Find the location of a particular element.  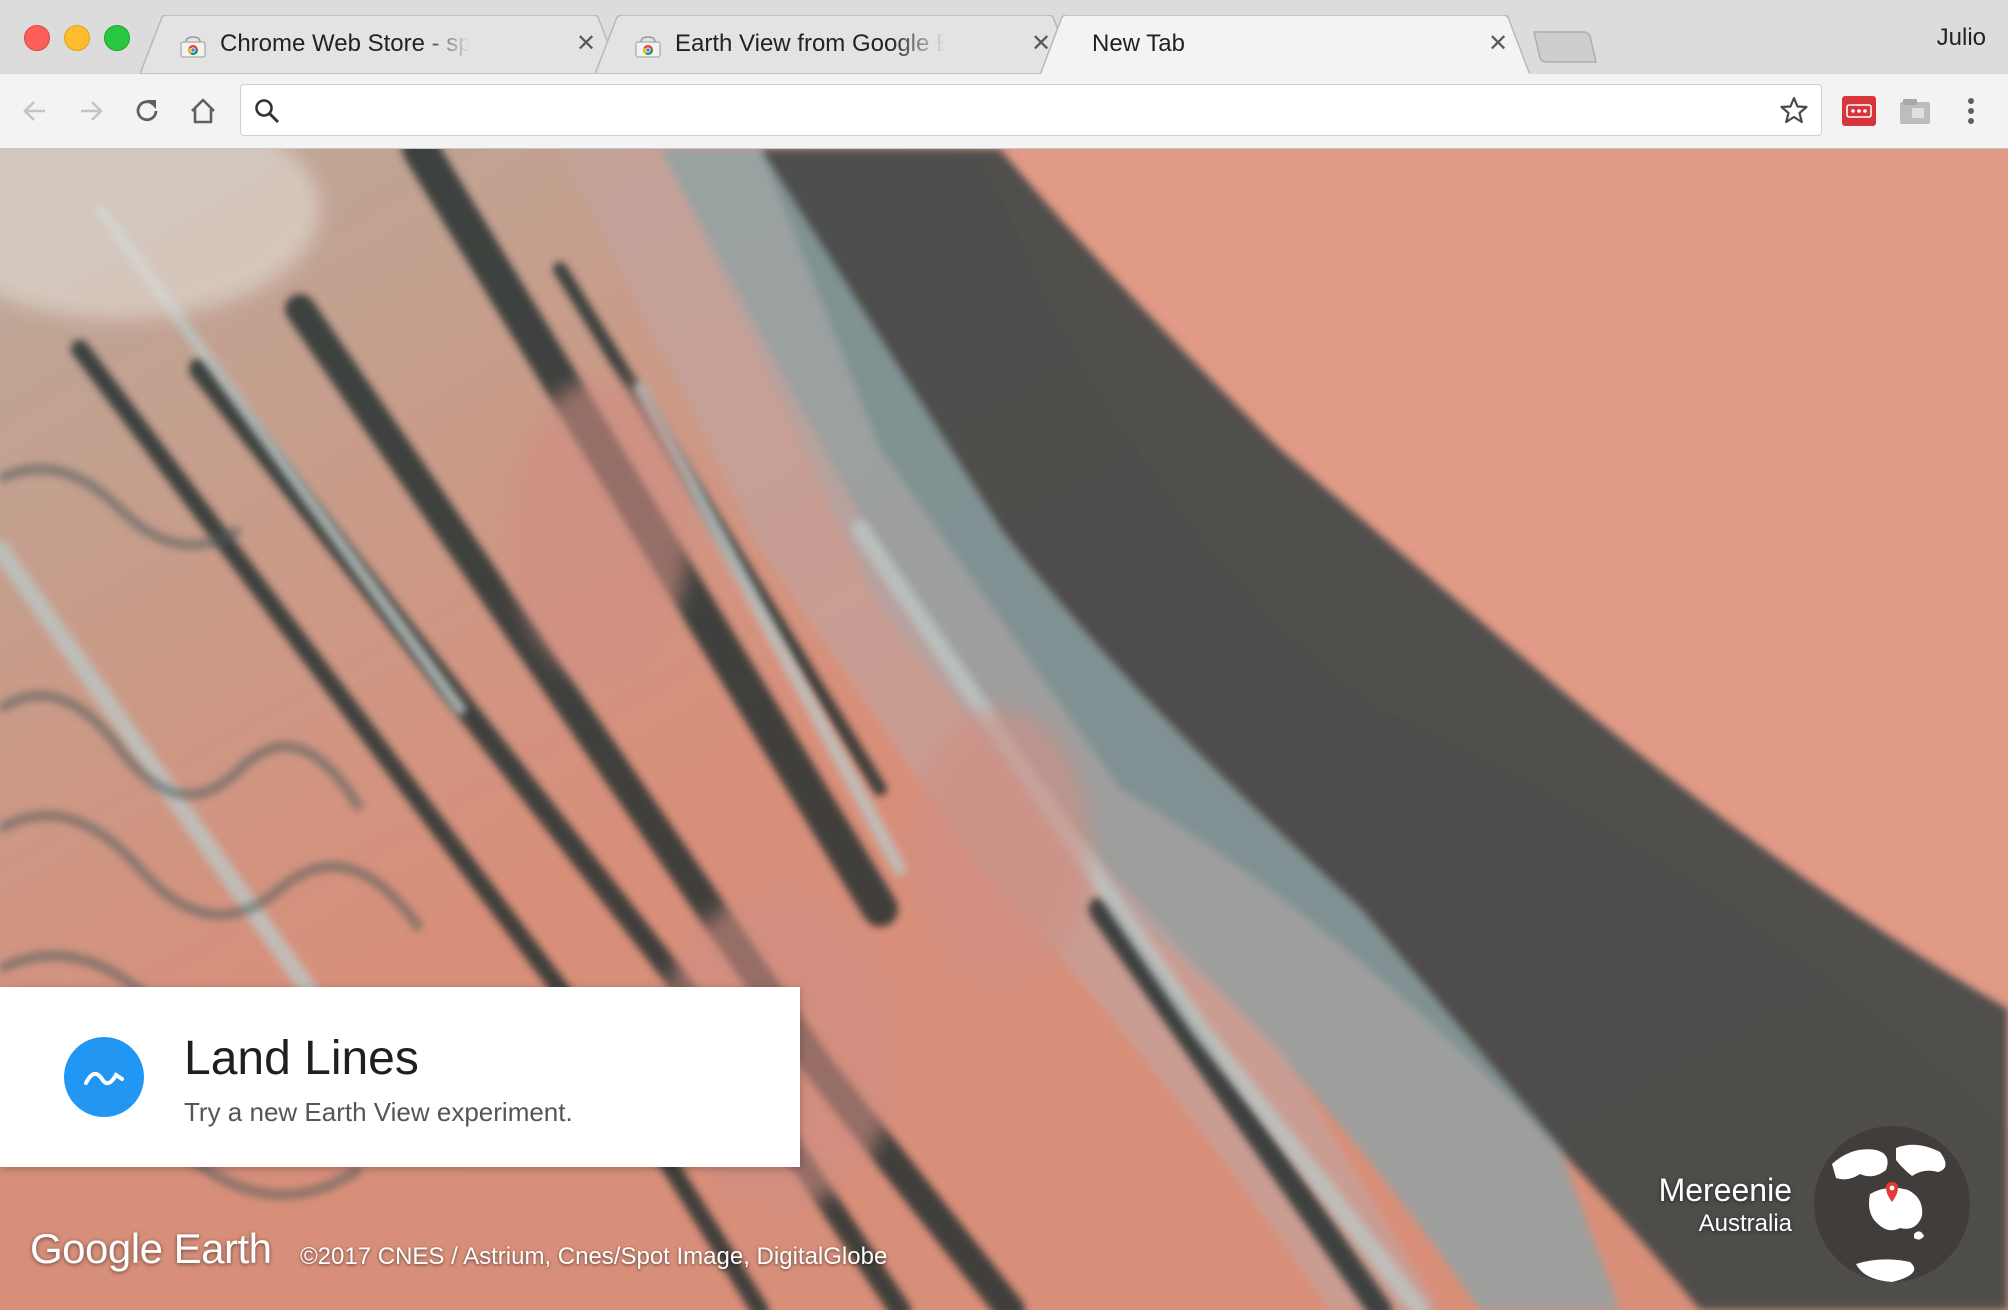

reload-icon is located at coordinates (147, 111).